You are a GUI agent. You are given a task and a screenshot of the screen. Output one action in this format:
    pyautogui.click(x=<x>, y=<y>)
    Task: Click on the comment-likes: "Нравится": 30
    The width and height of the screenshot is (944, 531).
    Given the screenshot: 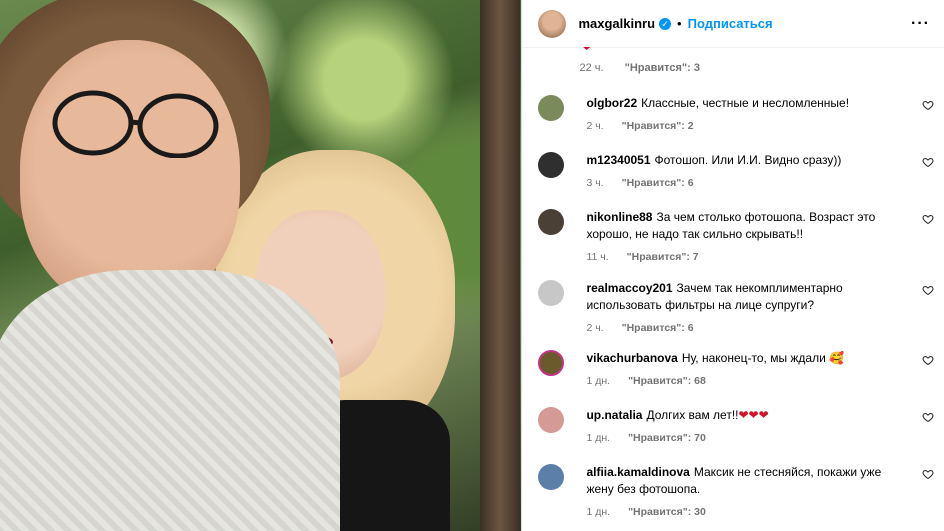 What is the action you would take?
    pyautogui.click(x=667, y=512)
    